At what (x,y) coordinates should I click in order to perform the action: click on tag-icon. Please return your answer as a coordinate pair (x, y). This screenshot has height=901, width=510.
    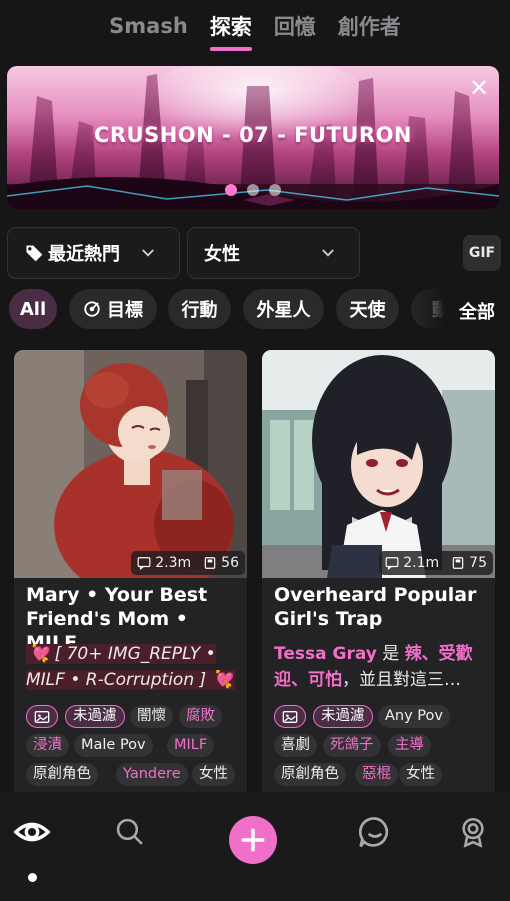
    Looking at the image, I should click on (34, 253).